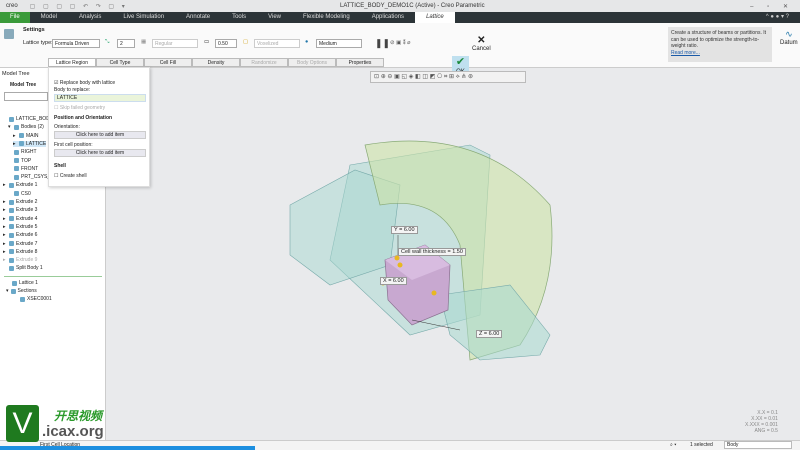 The image size is (800, 450). I want to click on graphics-toolbar: ⊡ ⊕ ⊖ ▣ ◱ ◈ ◧ ◫ ◩ ⎔ ⌗ ⊞ ⟡ ⋔ ⊛, so click(448, 77).